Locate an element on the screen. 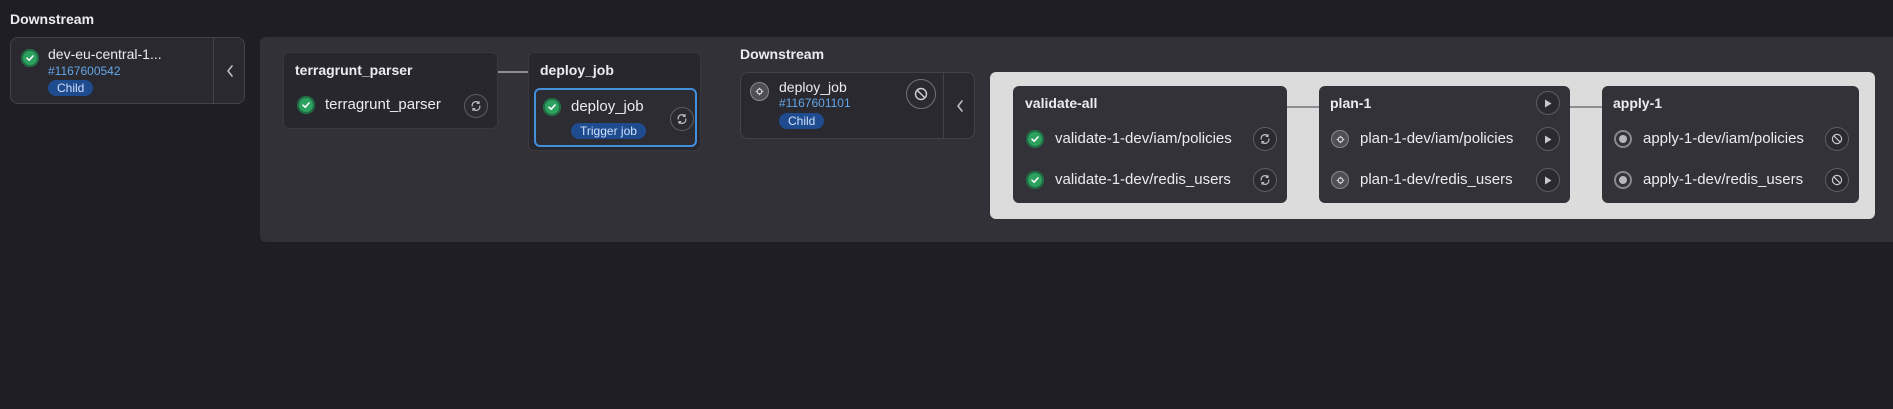 The image size is (1893, 409). stage-title: terragrunt_parser is located at coordinates (354, 70).